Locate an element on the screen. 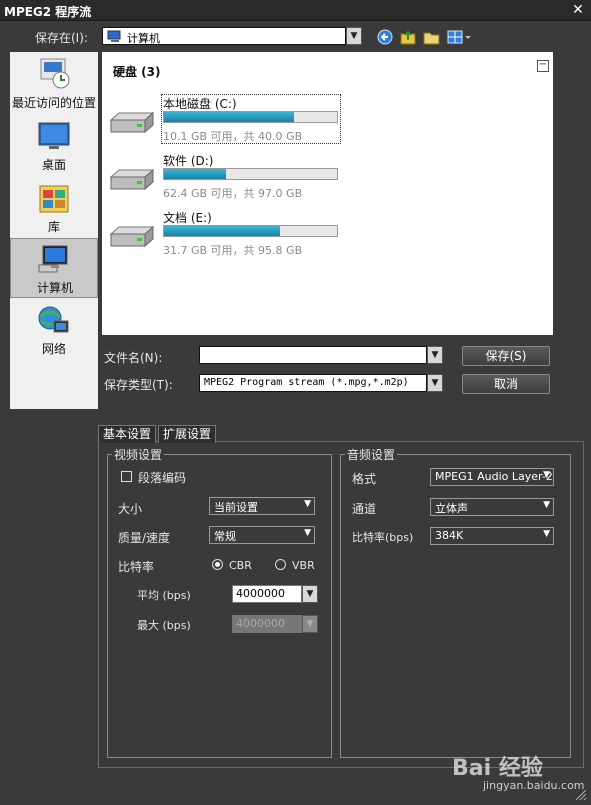 This screenshot has height=805, width=591. library-icon is located at coordinates (54, 198).